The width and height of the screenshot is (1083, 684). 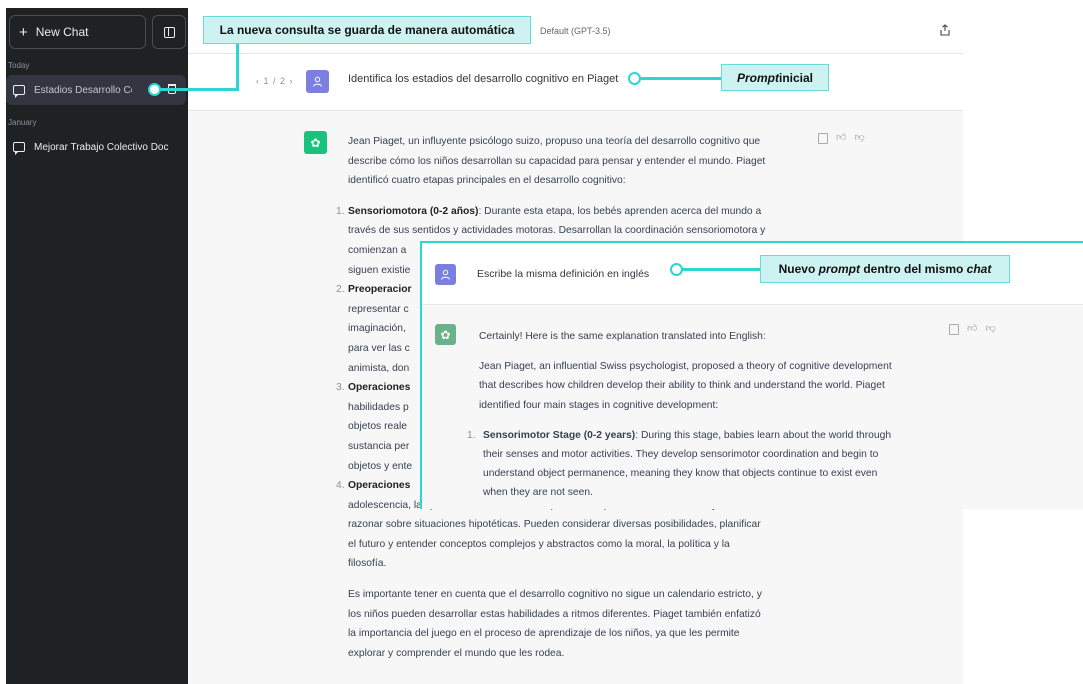 What do you see at coordinates (575, 31) in the screenshot?
I see `model-label: Default (GPT-3.5)` at bounding box center [575, 31].